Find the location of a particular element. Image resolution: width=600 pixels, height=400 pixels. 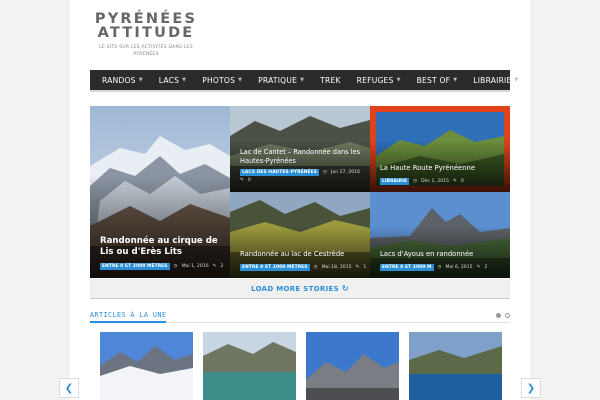

section-title: ARTICLES À LA UNE is located at coordinates (128, 317).